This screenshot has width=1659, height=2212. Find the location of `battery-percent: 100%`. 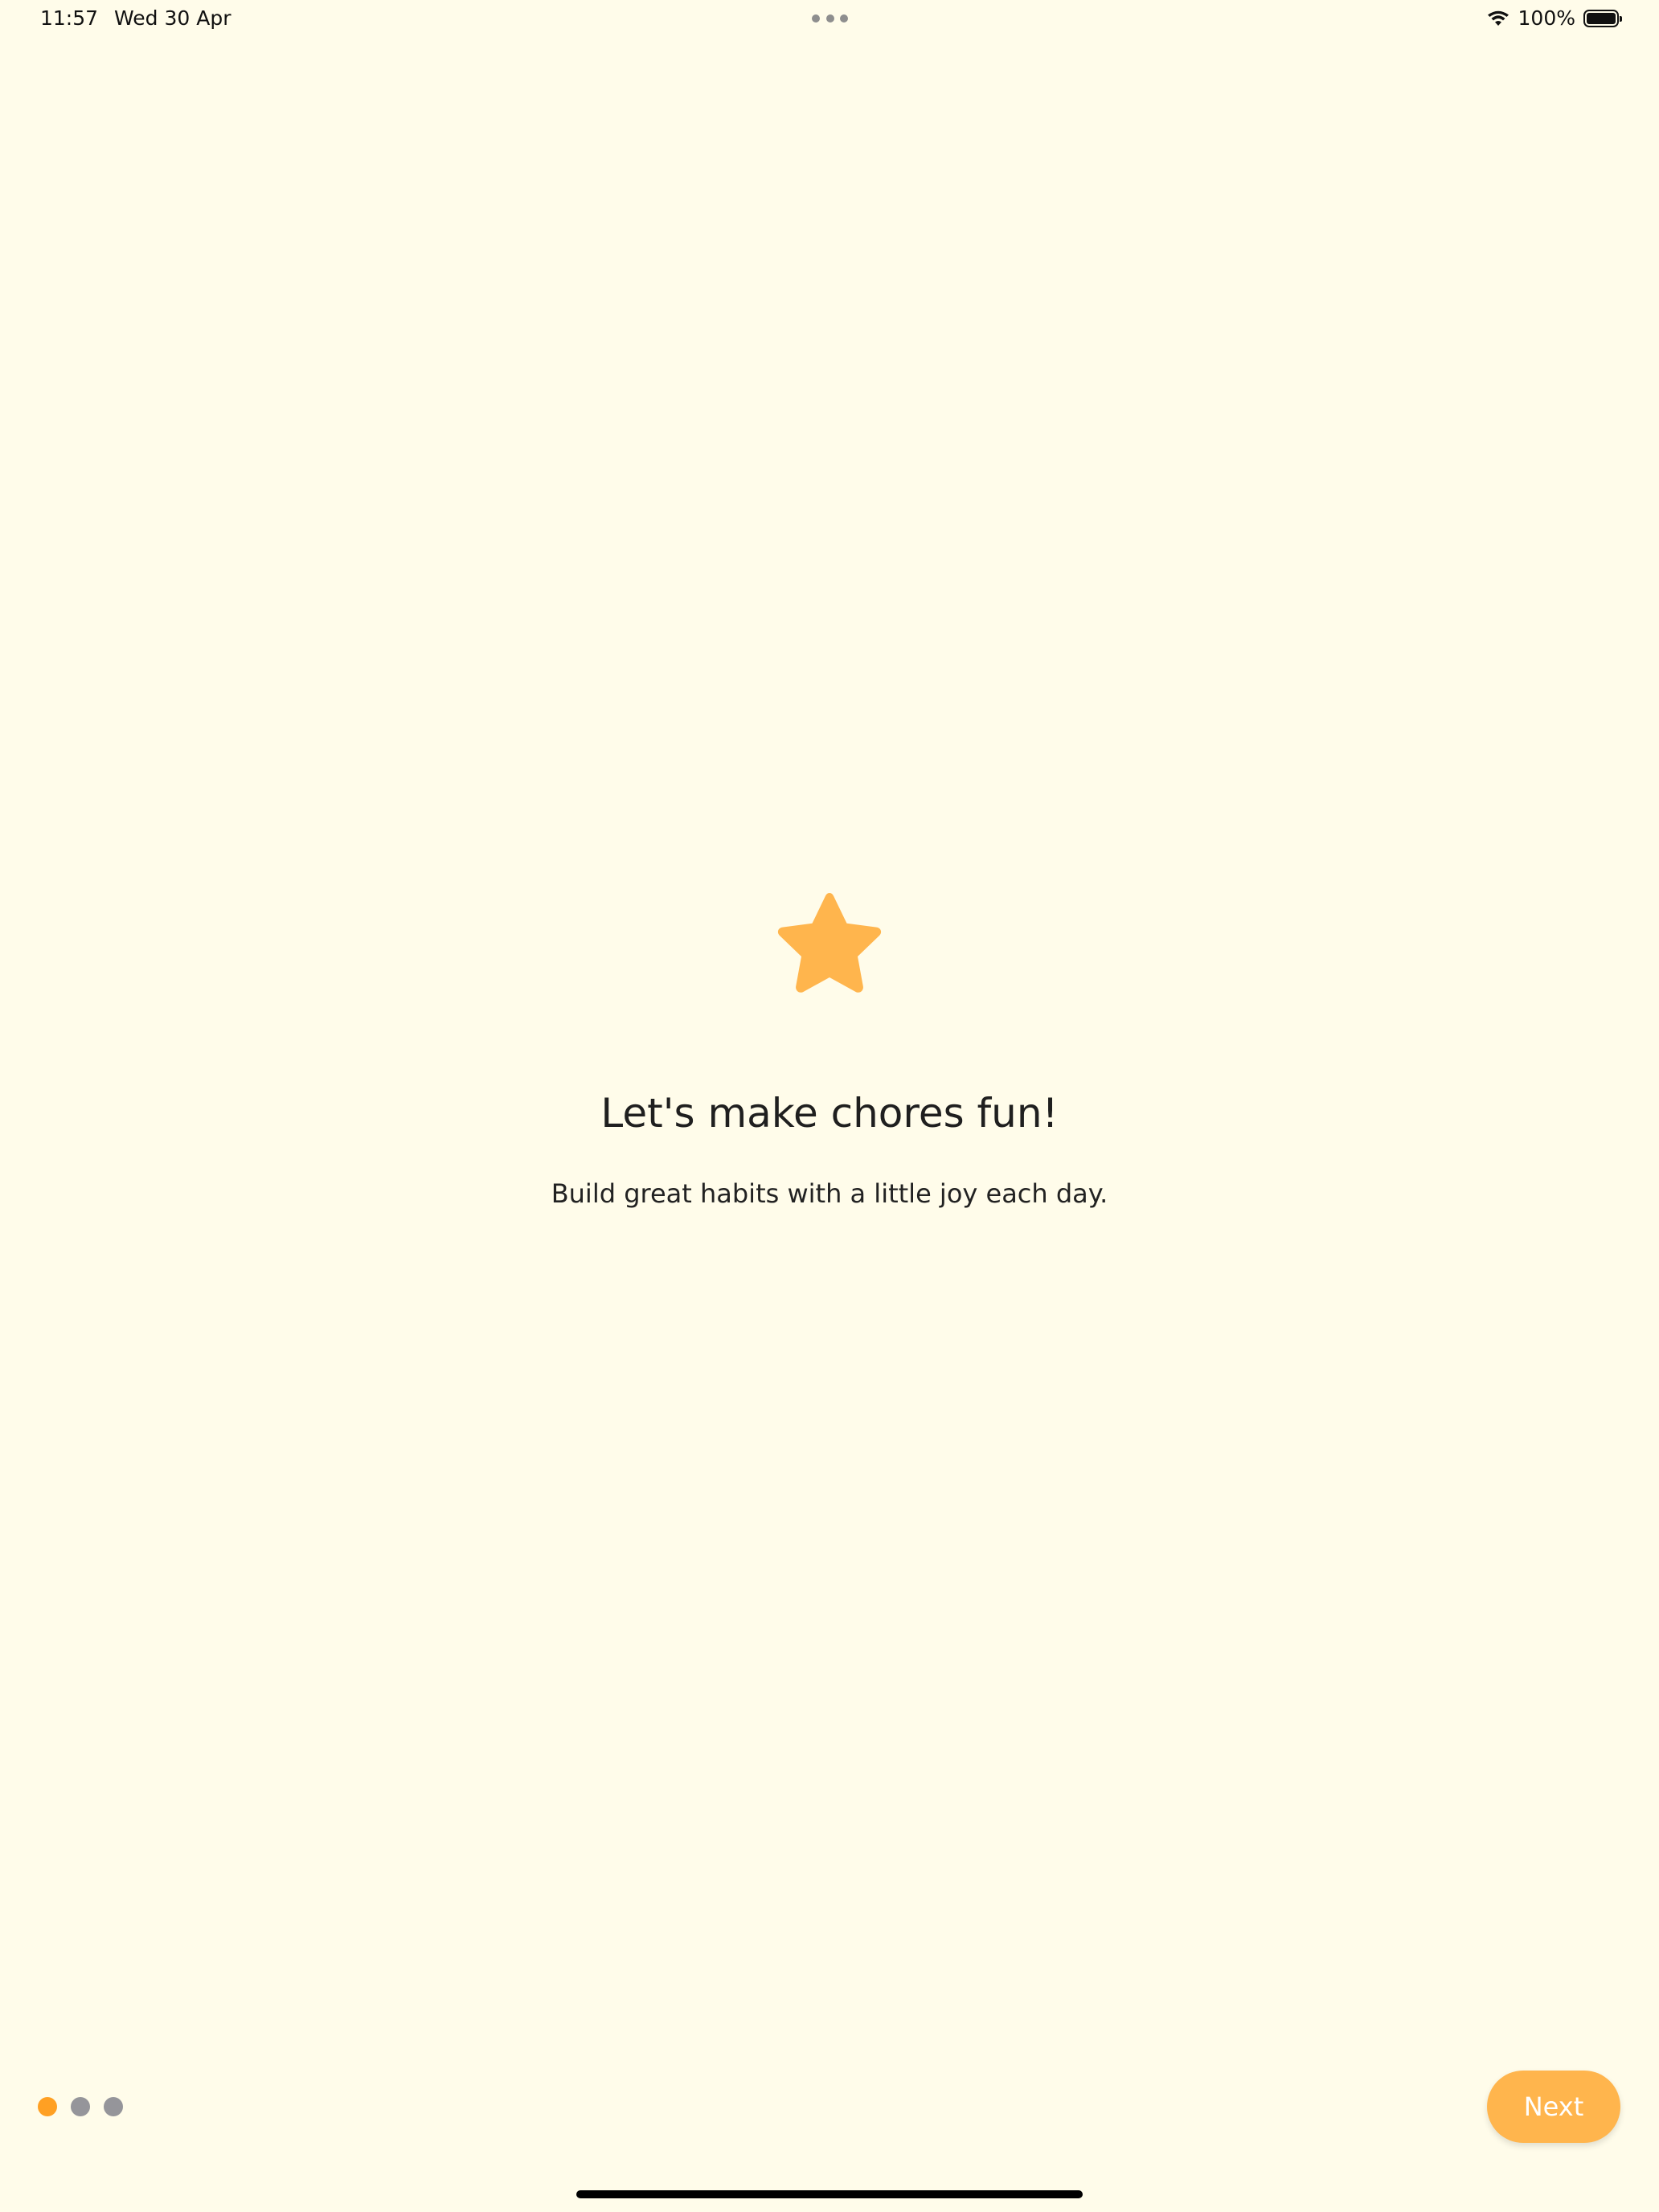

battery-percent: 100% is located at coordinates (1546, 18).